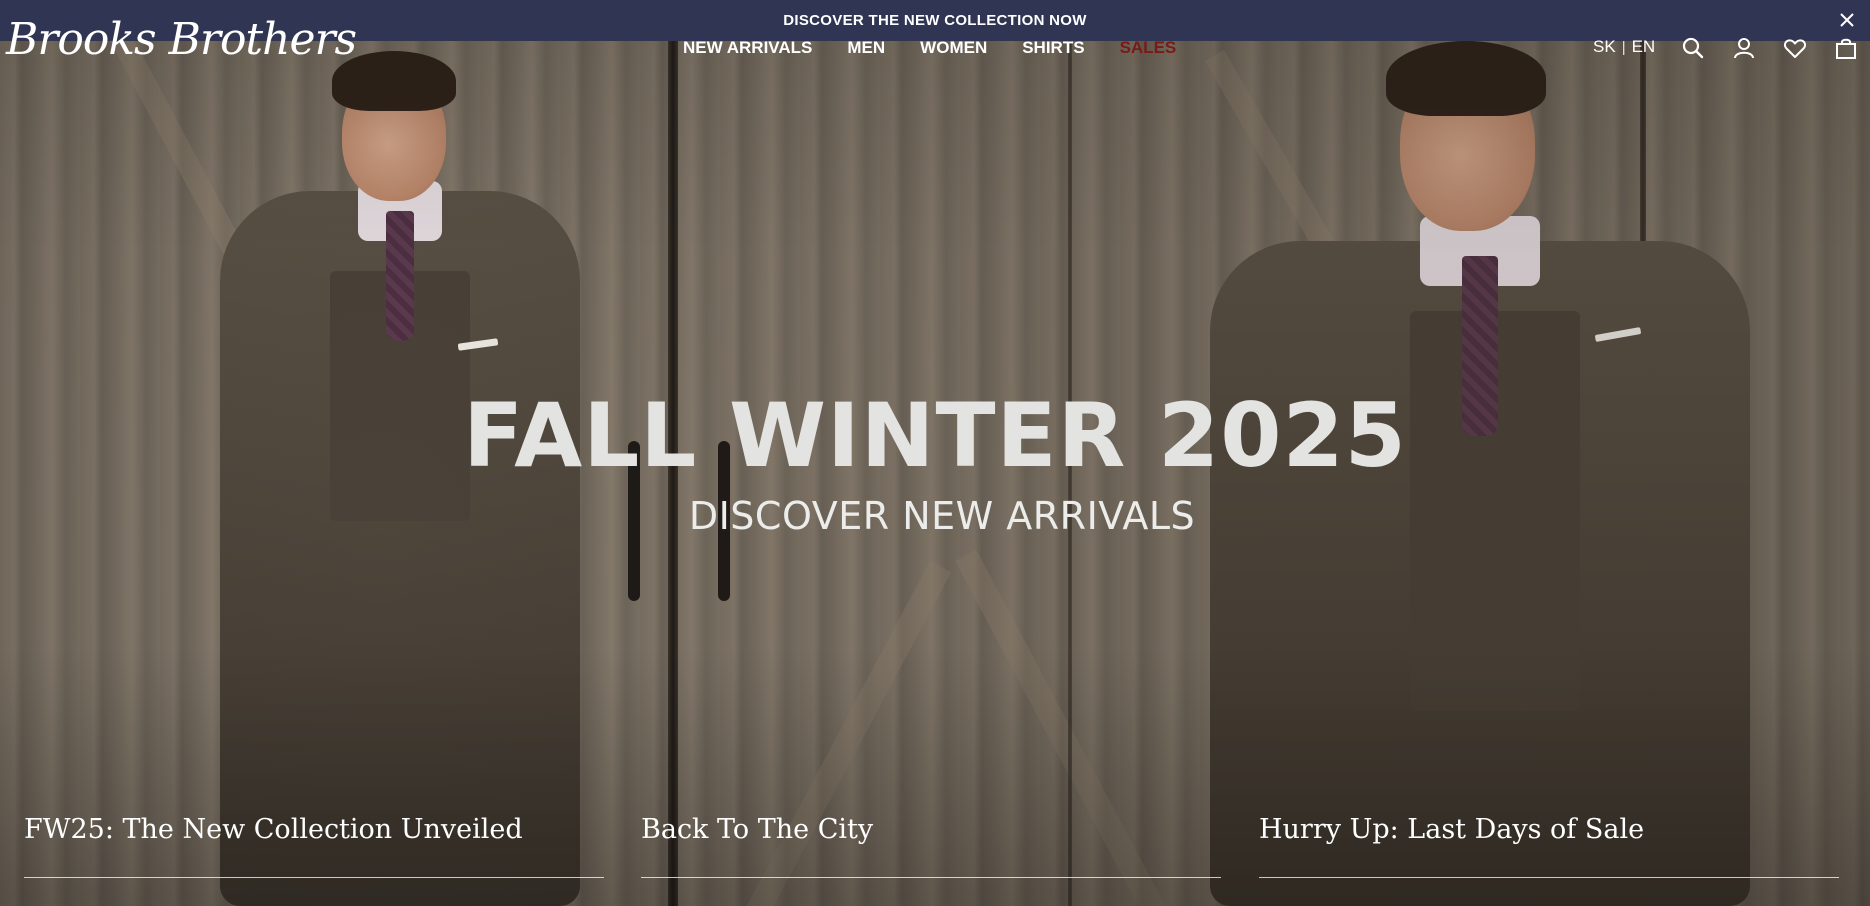 Image resolution: width=1870 pixels, height=906 pixels. Describe the element at coordinates (1847, 20) in the screenshot. I see `close-icon` at that location.